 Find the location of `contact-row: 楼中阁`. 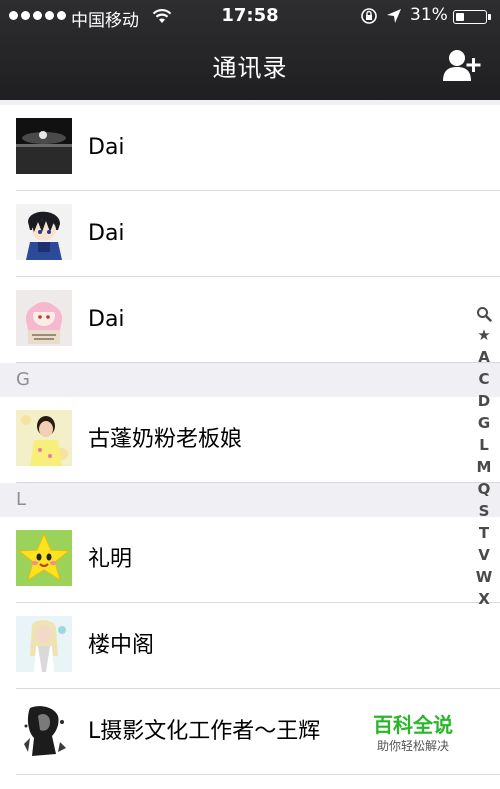

contact-row: 楼中阁 is located at coordinates (250, 646).